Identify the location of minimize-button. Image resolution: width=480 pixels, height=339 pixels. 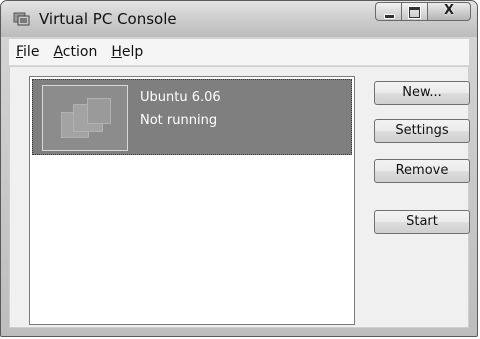
(388, 11).